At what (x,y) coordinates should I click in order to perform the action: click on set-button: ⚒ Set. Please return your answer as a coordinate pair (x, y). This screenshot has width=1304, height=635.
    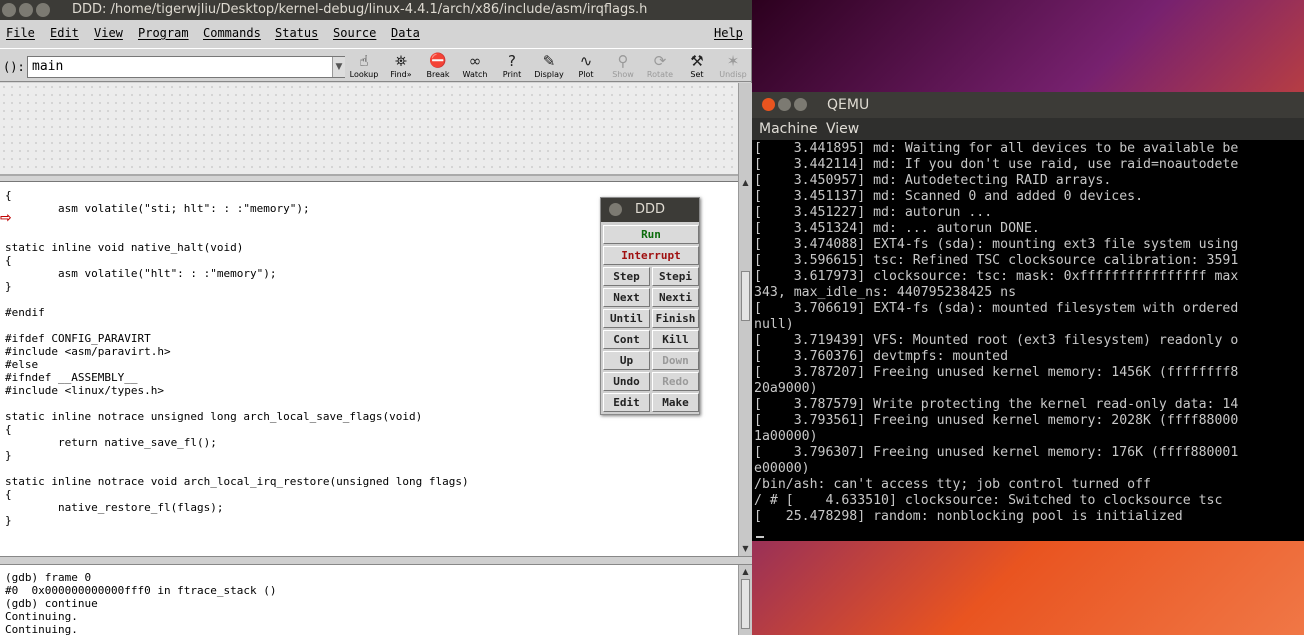
    Looking at the image, I should click on (697, 67).